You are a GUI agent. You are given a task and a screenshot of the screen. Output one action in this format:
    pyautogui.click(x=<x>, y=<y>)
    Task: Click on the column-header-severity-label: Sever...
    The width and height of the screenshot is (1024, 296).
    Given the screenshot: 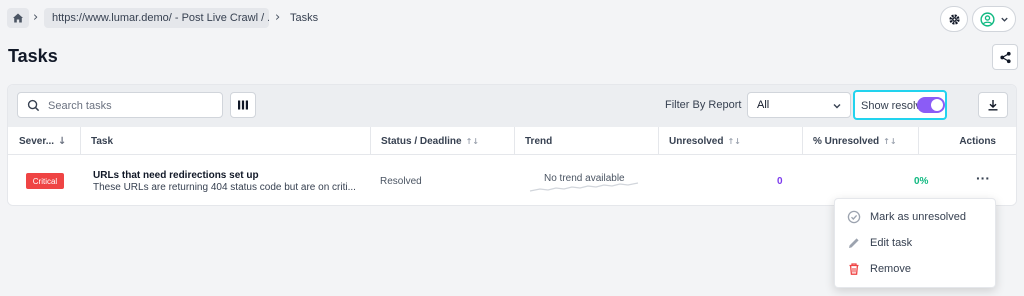 What is the action you would take?
    pyautogui.click(x=37, y=141)
    